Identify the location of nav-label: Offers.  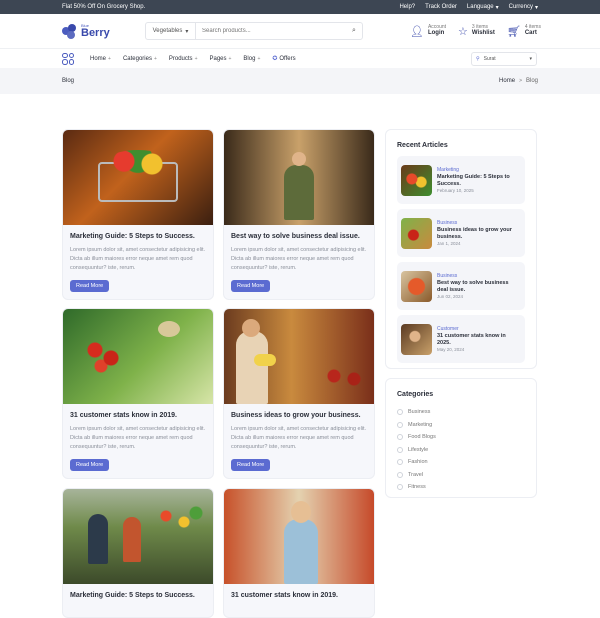
(287, 58).